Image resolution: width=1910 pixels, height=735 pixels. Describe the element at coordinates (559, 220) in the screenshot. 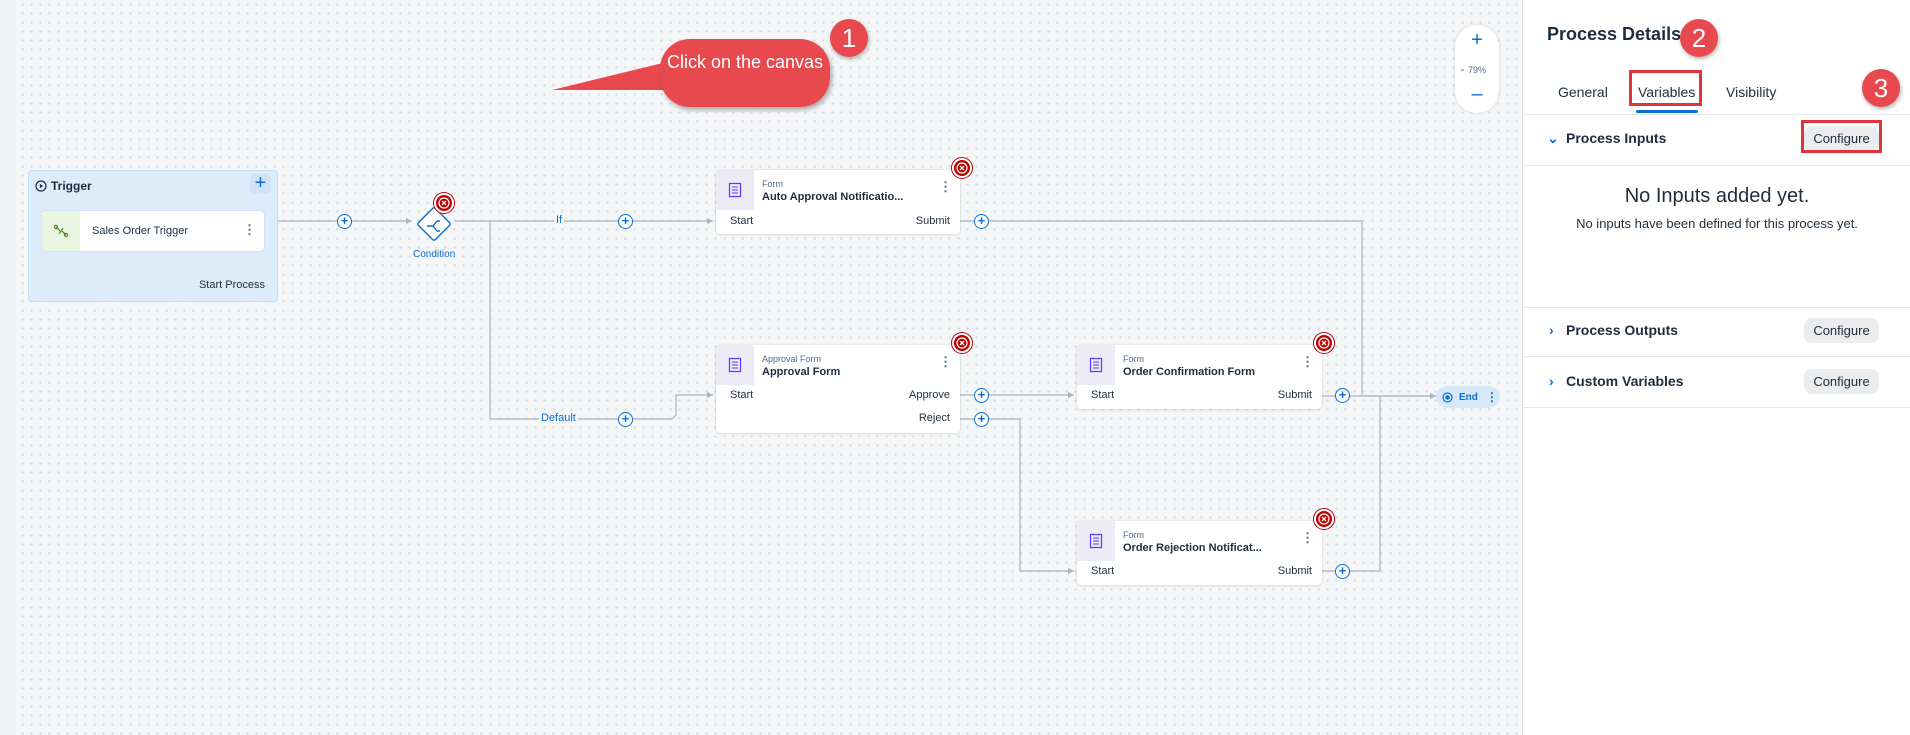

I see `if-branch-label: If` at that location.